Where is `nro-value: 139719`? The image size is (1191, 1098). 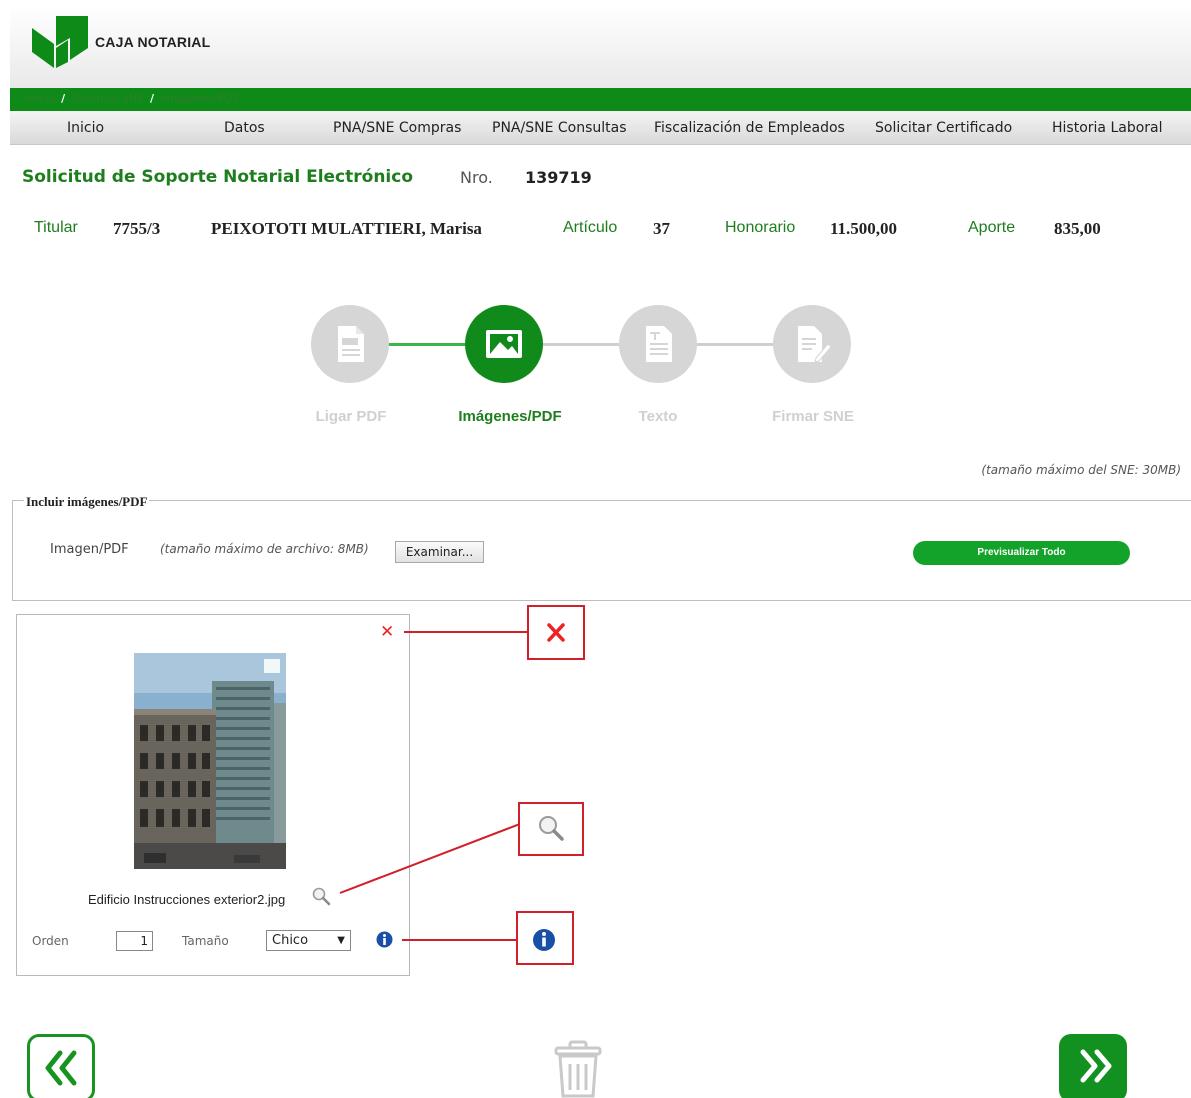 nro-value: 139719 is located at coordinates (558, 177).